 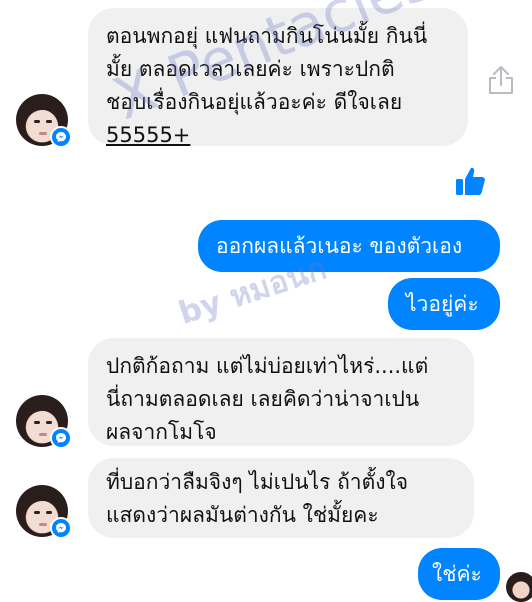 I want to click on message-line: 55555+, so click(x=148, y=135).